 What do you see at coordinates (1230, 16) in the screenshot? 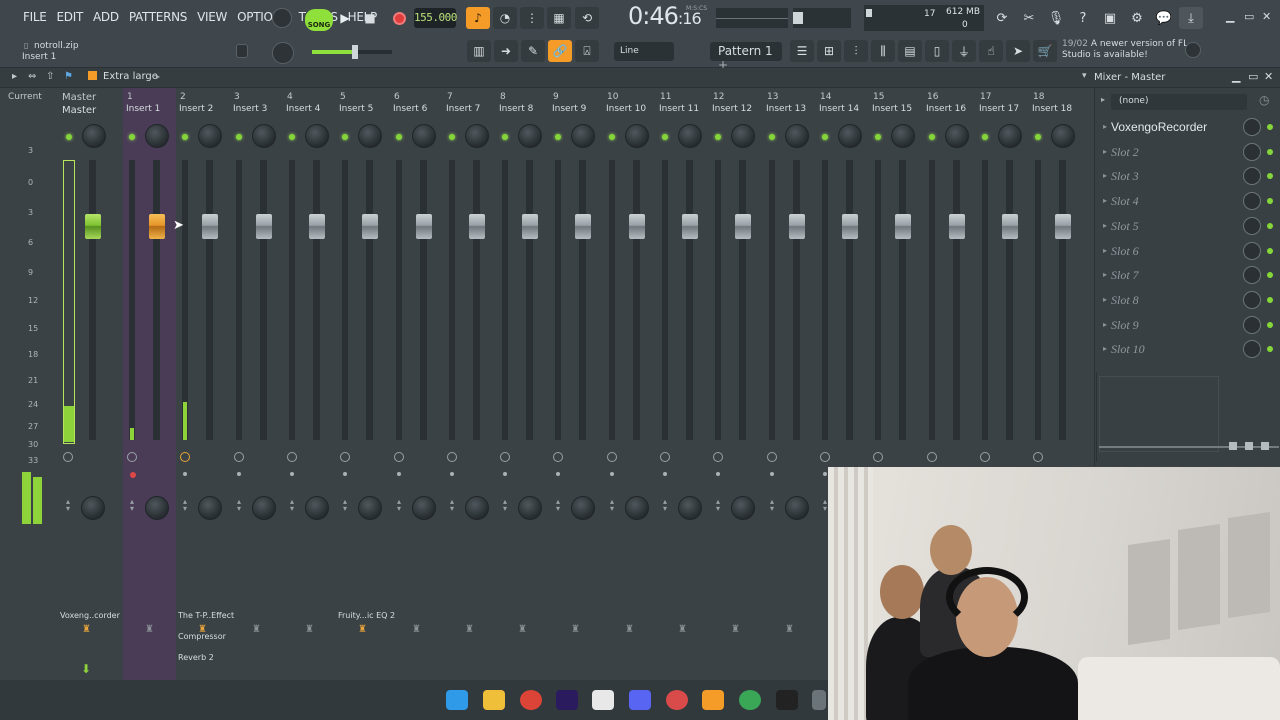
I see `minimize-icon: ▁` at bounding box center [1230, 16].